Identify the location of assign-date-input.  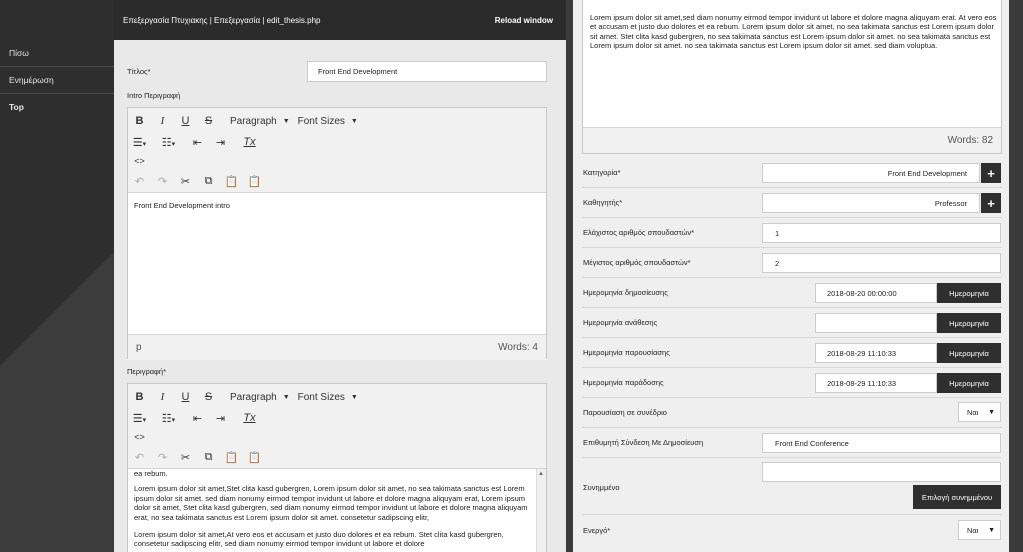
(876, 323).